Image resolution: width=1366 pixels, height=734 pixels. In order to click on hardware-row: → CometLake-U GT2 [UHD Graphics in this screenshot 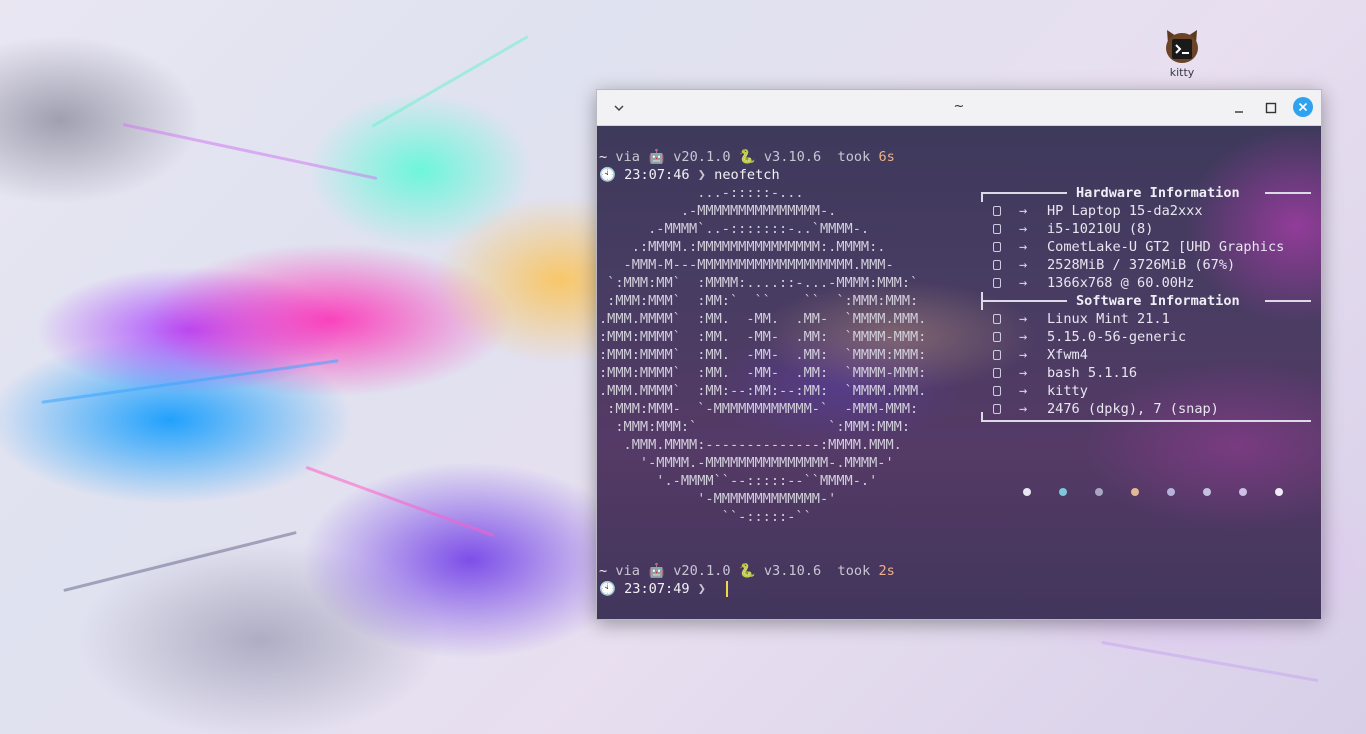, I will do `click(1147, 247)`.